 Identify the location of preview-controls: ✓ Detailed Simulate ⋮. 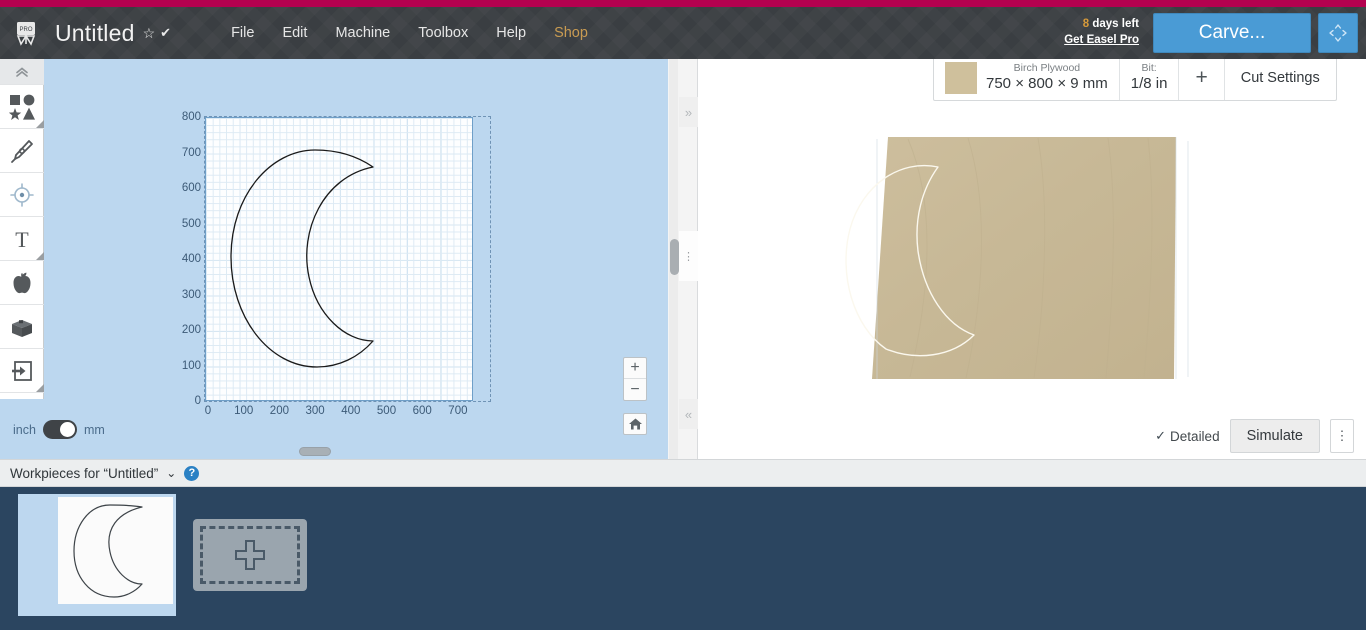
(1254, 436).